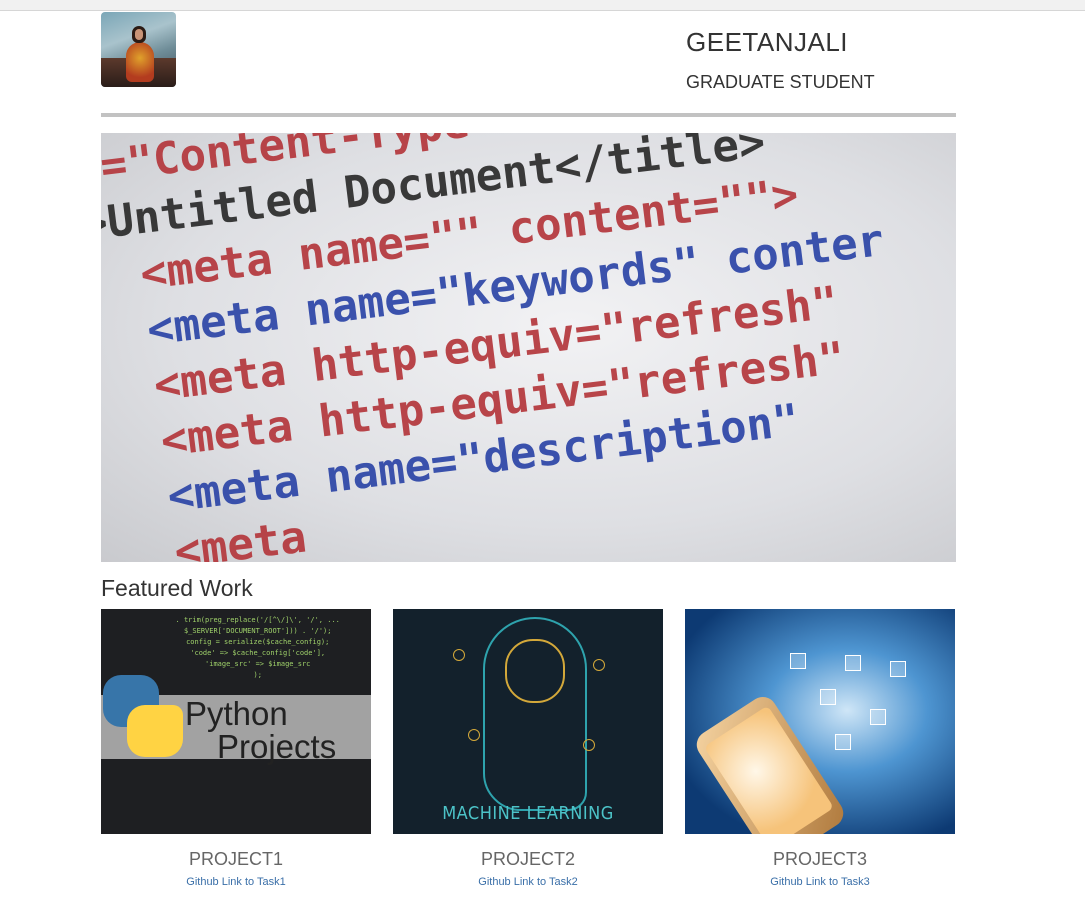  What do you see at coordinates (528, 813) in the screenshot?
I see `thumb-text-machine-learning: MACHINE LEARNING` at bounding box center [528, 813].